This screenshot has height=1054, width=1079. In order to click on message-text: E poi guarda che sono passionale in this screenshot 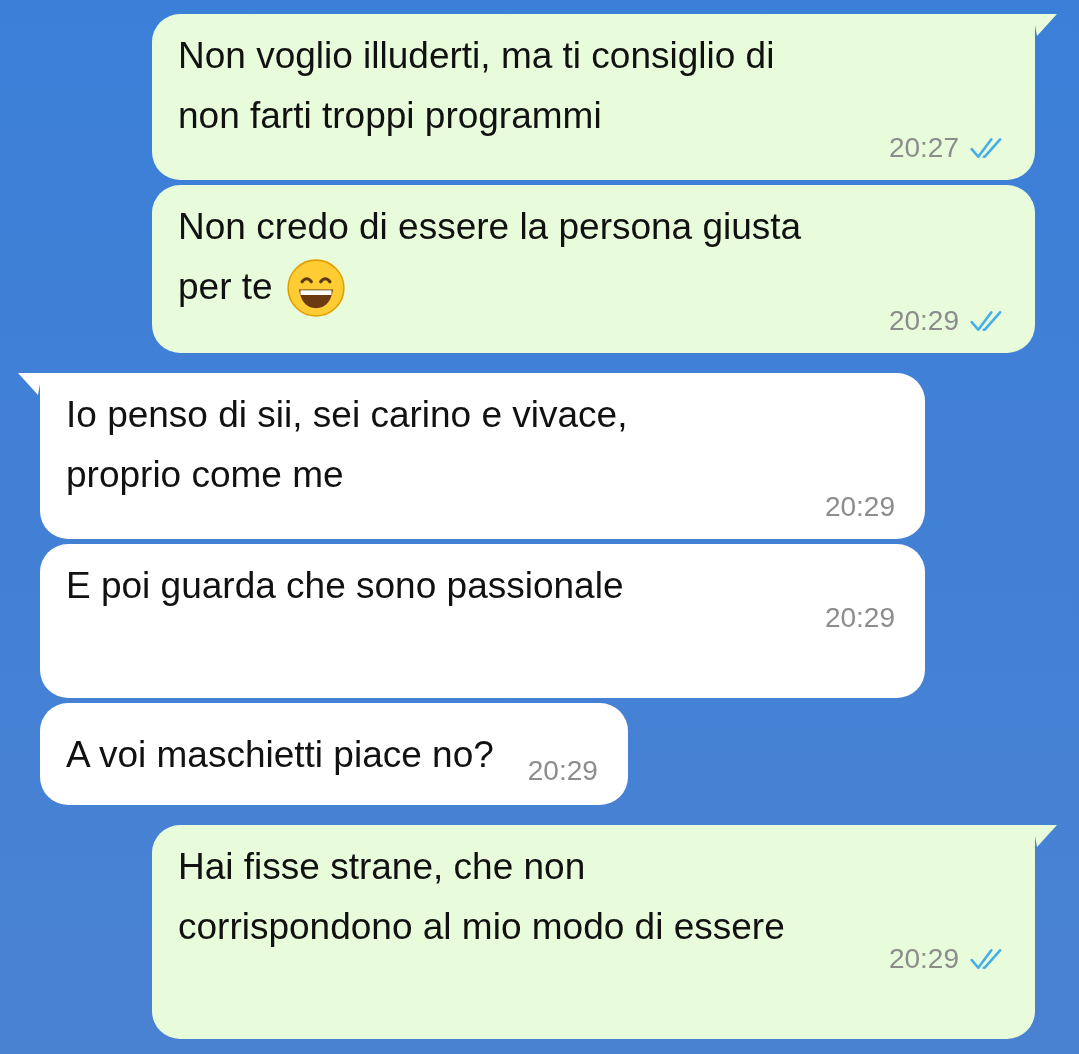, I will do `click(345, 585)`.